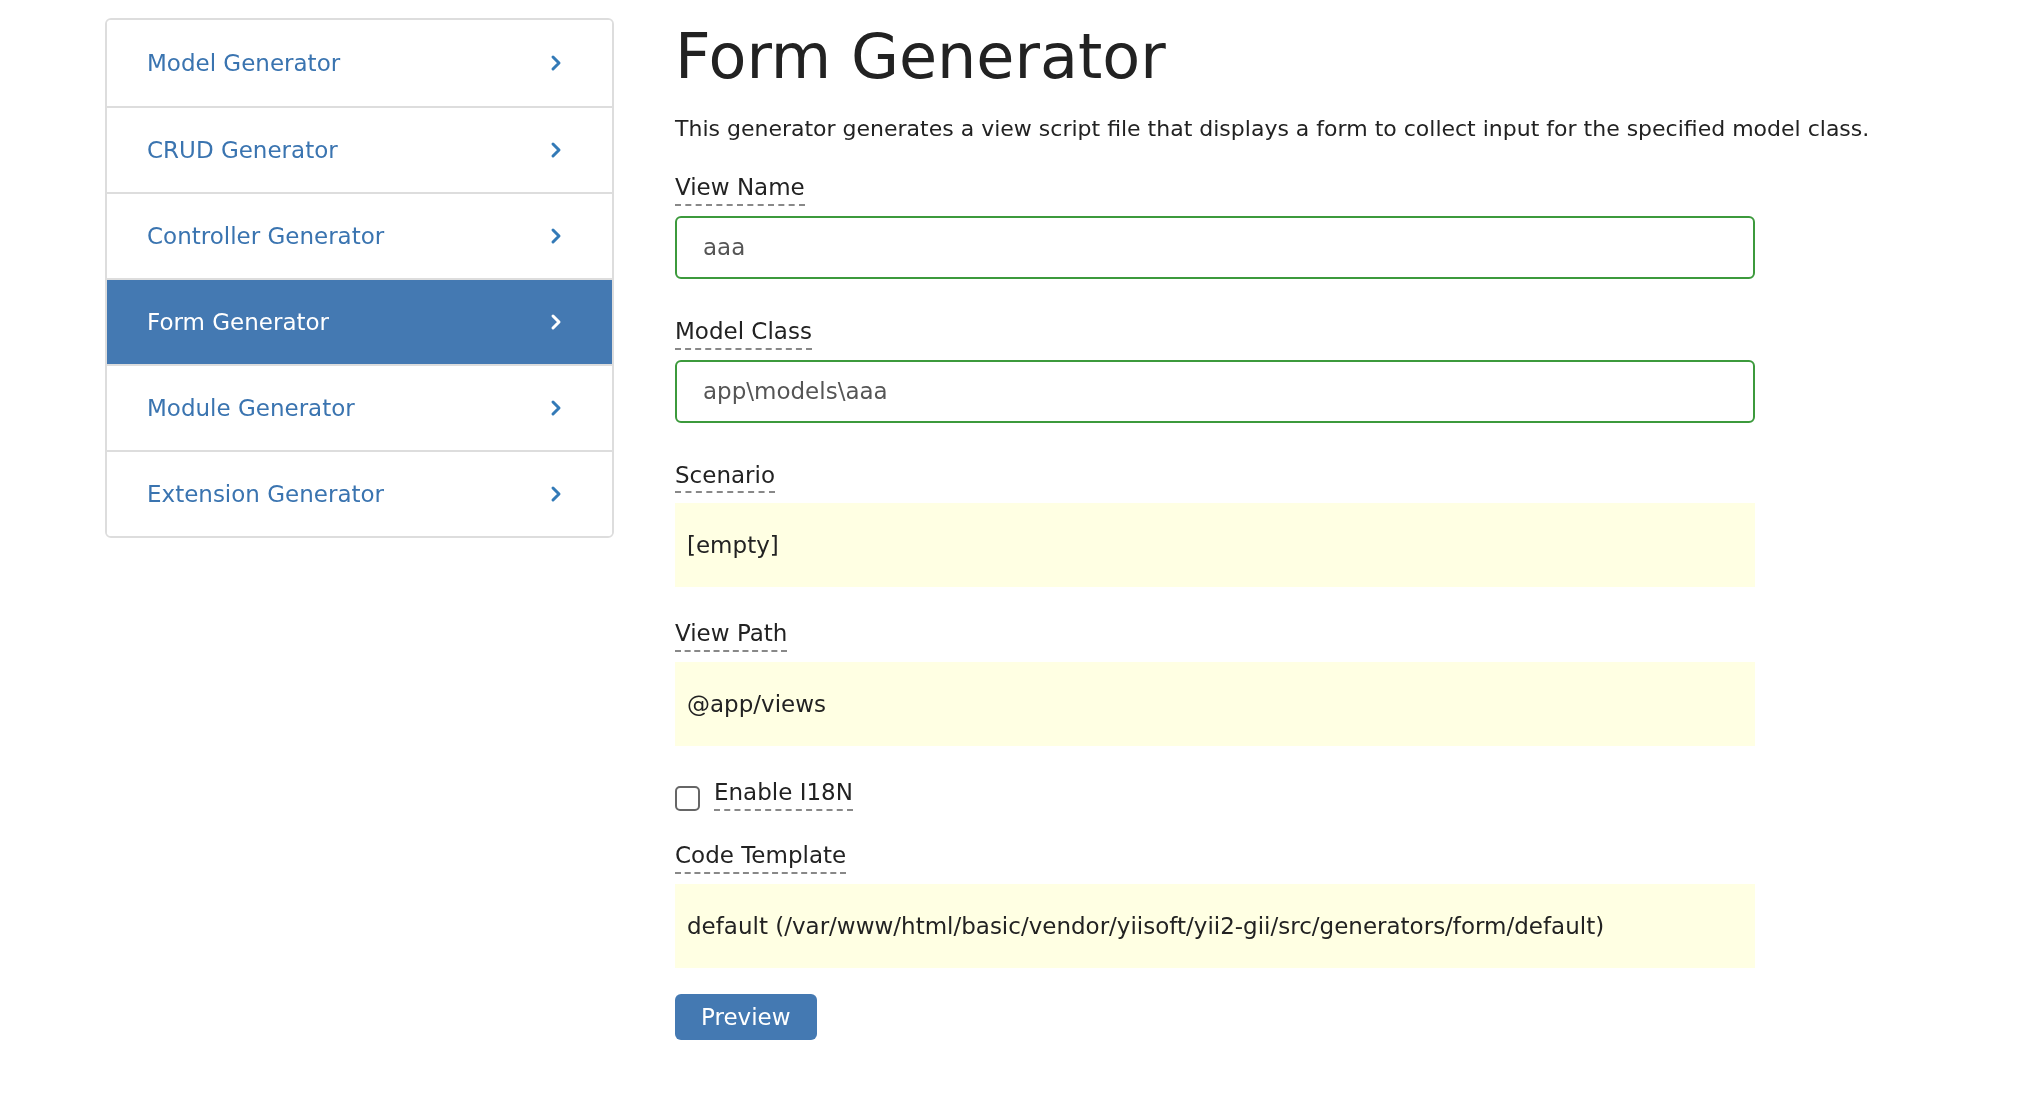 This screenshot has width=2026, height=1096. Describe the element at coordinates (1215, 925) in the screenshot. I see `sticky-value: default (/var/www/html/basic/vendor/yiisoft/yii2-gii/src/generators/form/default)` at that location.